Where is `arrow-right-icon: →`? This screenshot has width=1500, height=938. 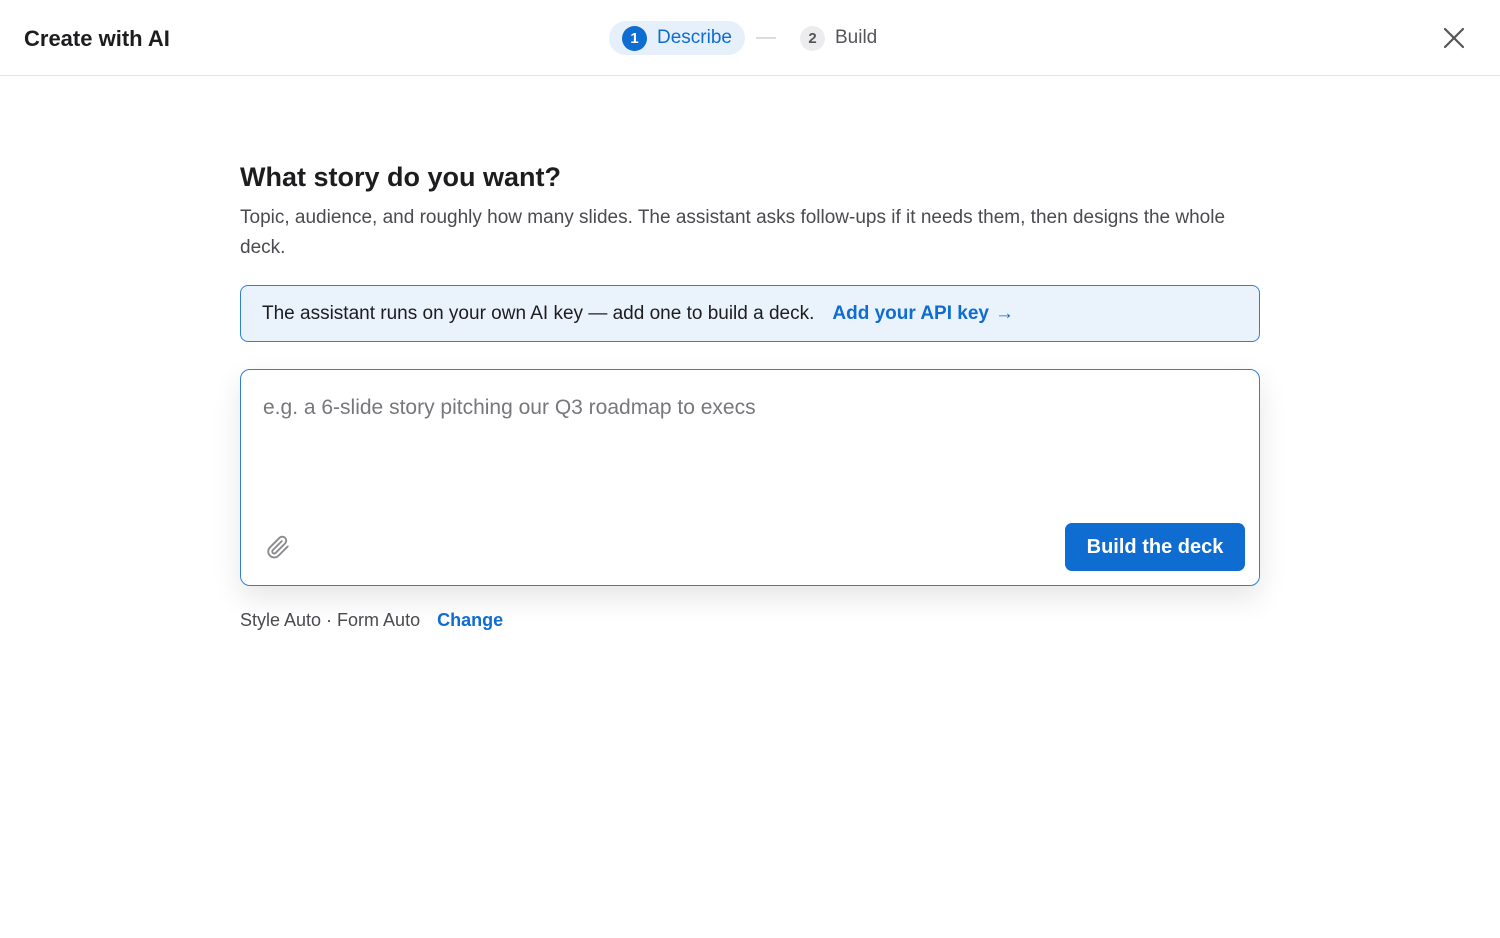
arrow-right-icon: → is located at coordinates (1004, 313).